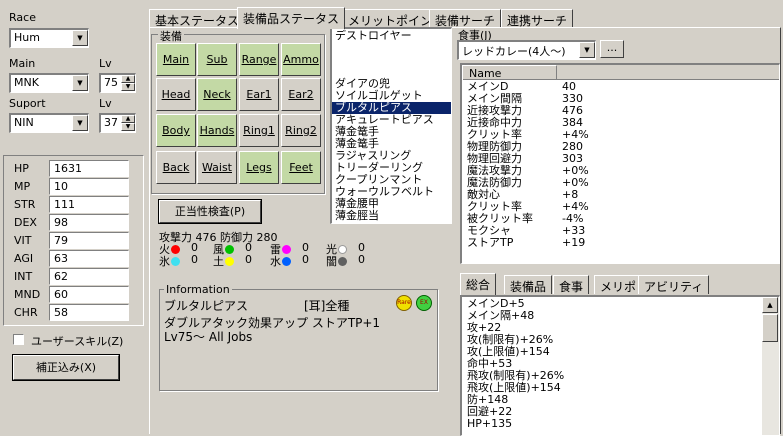 Image resolution: width=783 pixels, height=436 pixels. I want to click on info-group-label: Information, so click(198, 289).